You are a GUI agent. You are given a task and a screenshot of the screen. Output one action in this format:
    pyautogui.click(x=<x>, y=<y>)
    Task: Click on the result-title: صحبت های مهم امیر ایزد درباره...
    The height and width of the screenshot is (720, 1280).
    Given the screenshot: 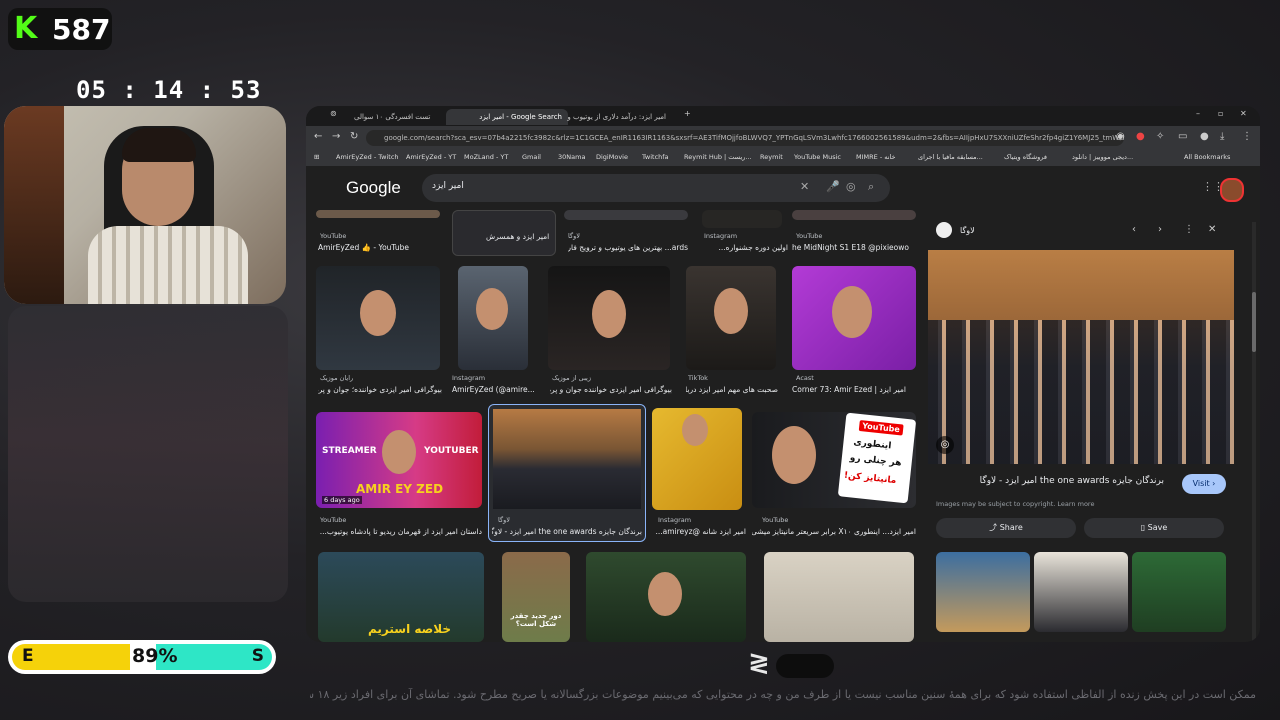 What is the action you would take?
    pyautogui.click(x=732, y=389)
    